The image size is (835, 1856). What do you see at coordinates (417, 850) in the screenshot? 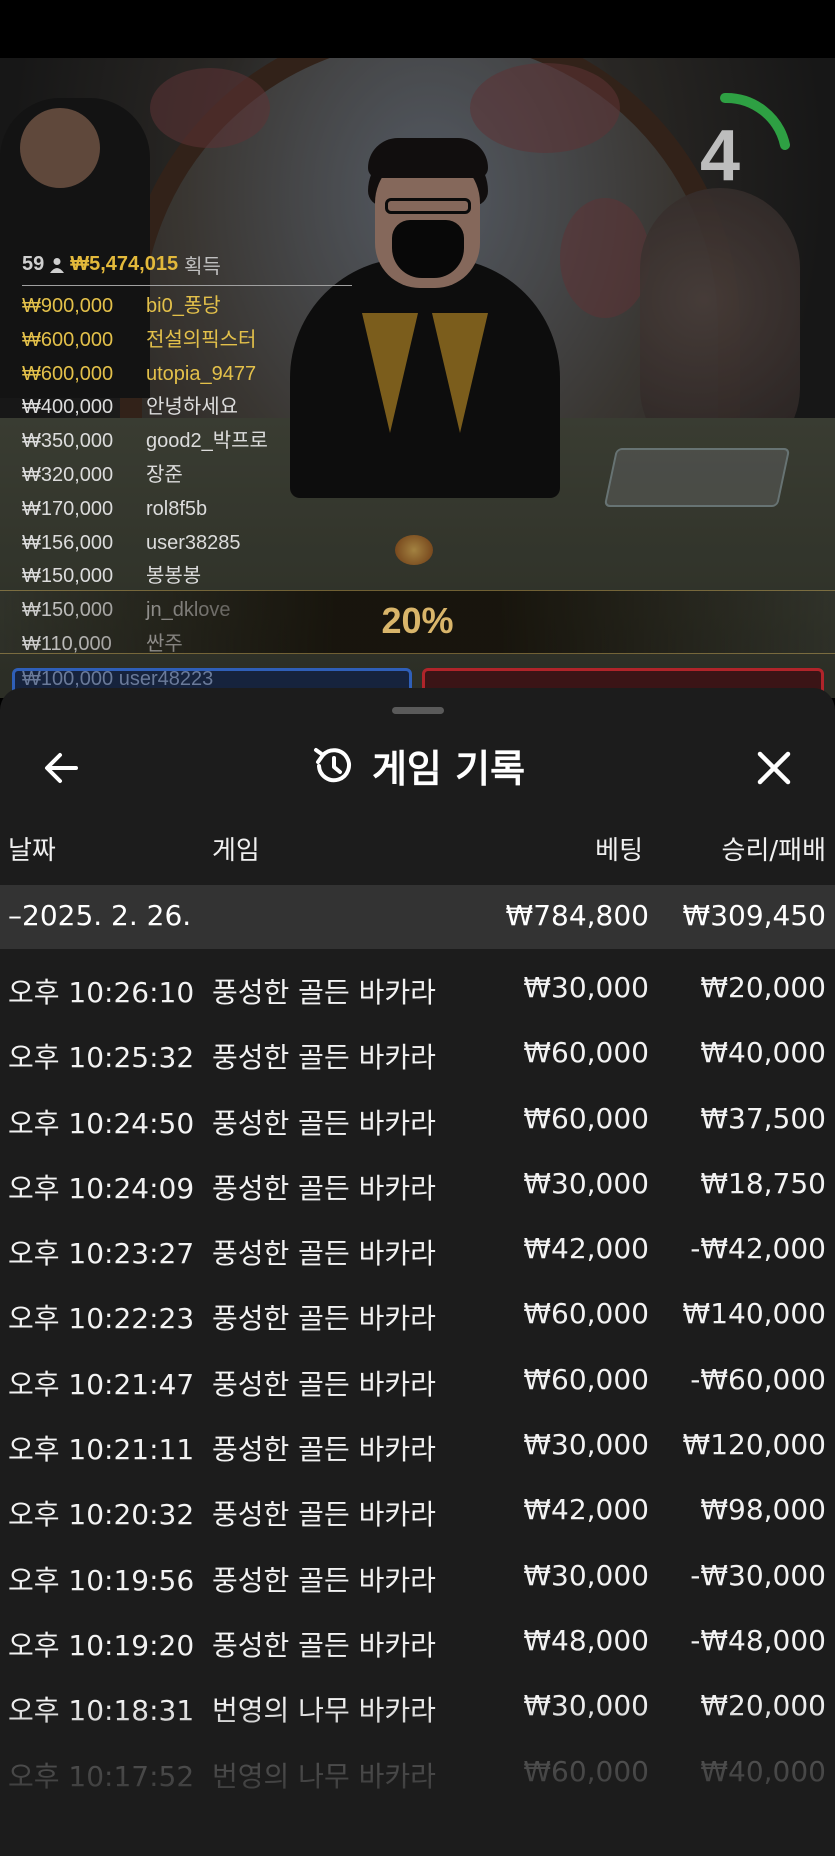
I see `column-headers: 날짜 게임 베팅 승리/패배` at bounding box center [417, 850].